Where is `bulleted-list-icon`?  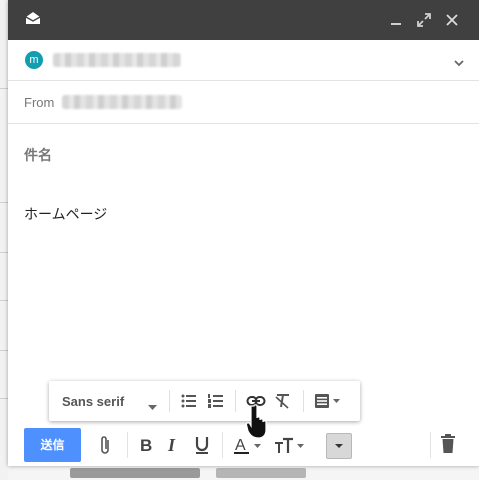
bulleted-list-icon is located at coordinates (189, 401).